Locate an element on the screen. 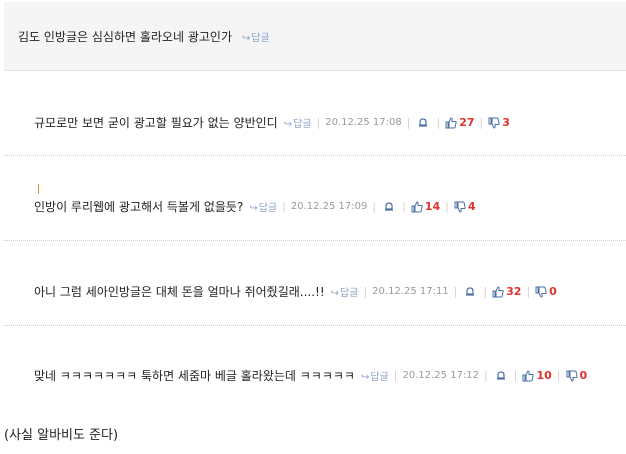 The image size is (626, 454). upvote-button: 14 is located at coordinates (425, 206).